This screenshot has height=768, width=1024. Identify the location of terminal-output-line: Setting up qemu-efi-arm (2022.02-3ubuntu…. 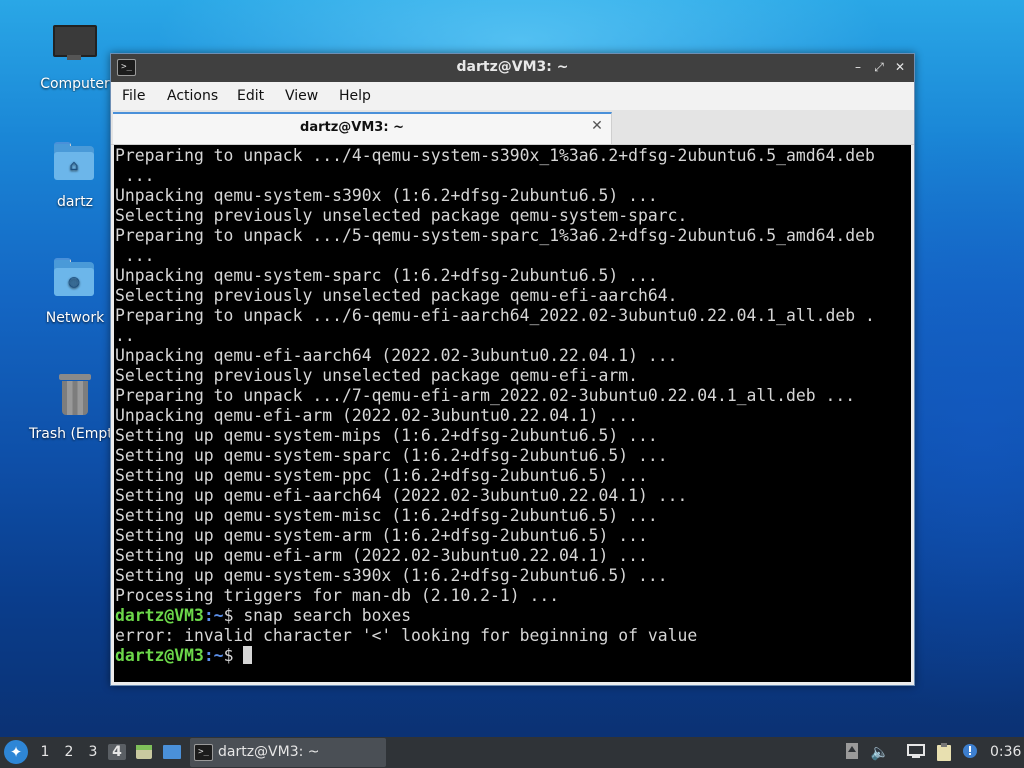
(381, 555).